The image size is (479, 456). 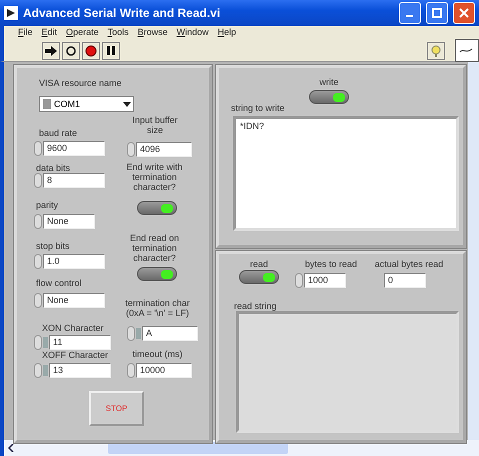 What do you see at coordinates (122, 13) in the screenshot?
I see `window-title: Advanced Serial Write and Read.vi` at bounding box center [122, 13].